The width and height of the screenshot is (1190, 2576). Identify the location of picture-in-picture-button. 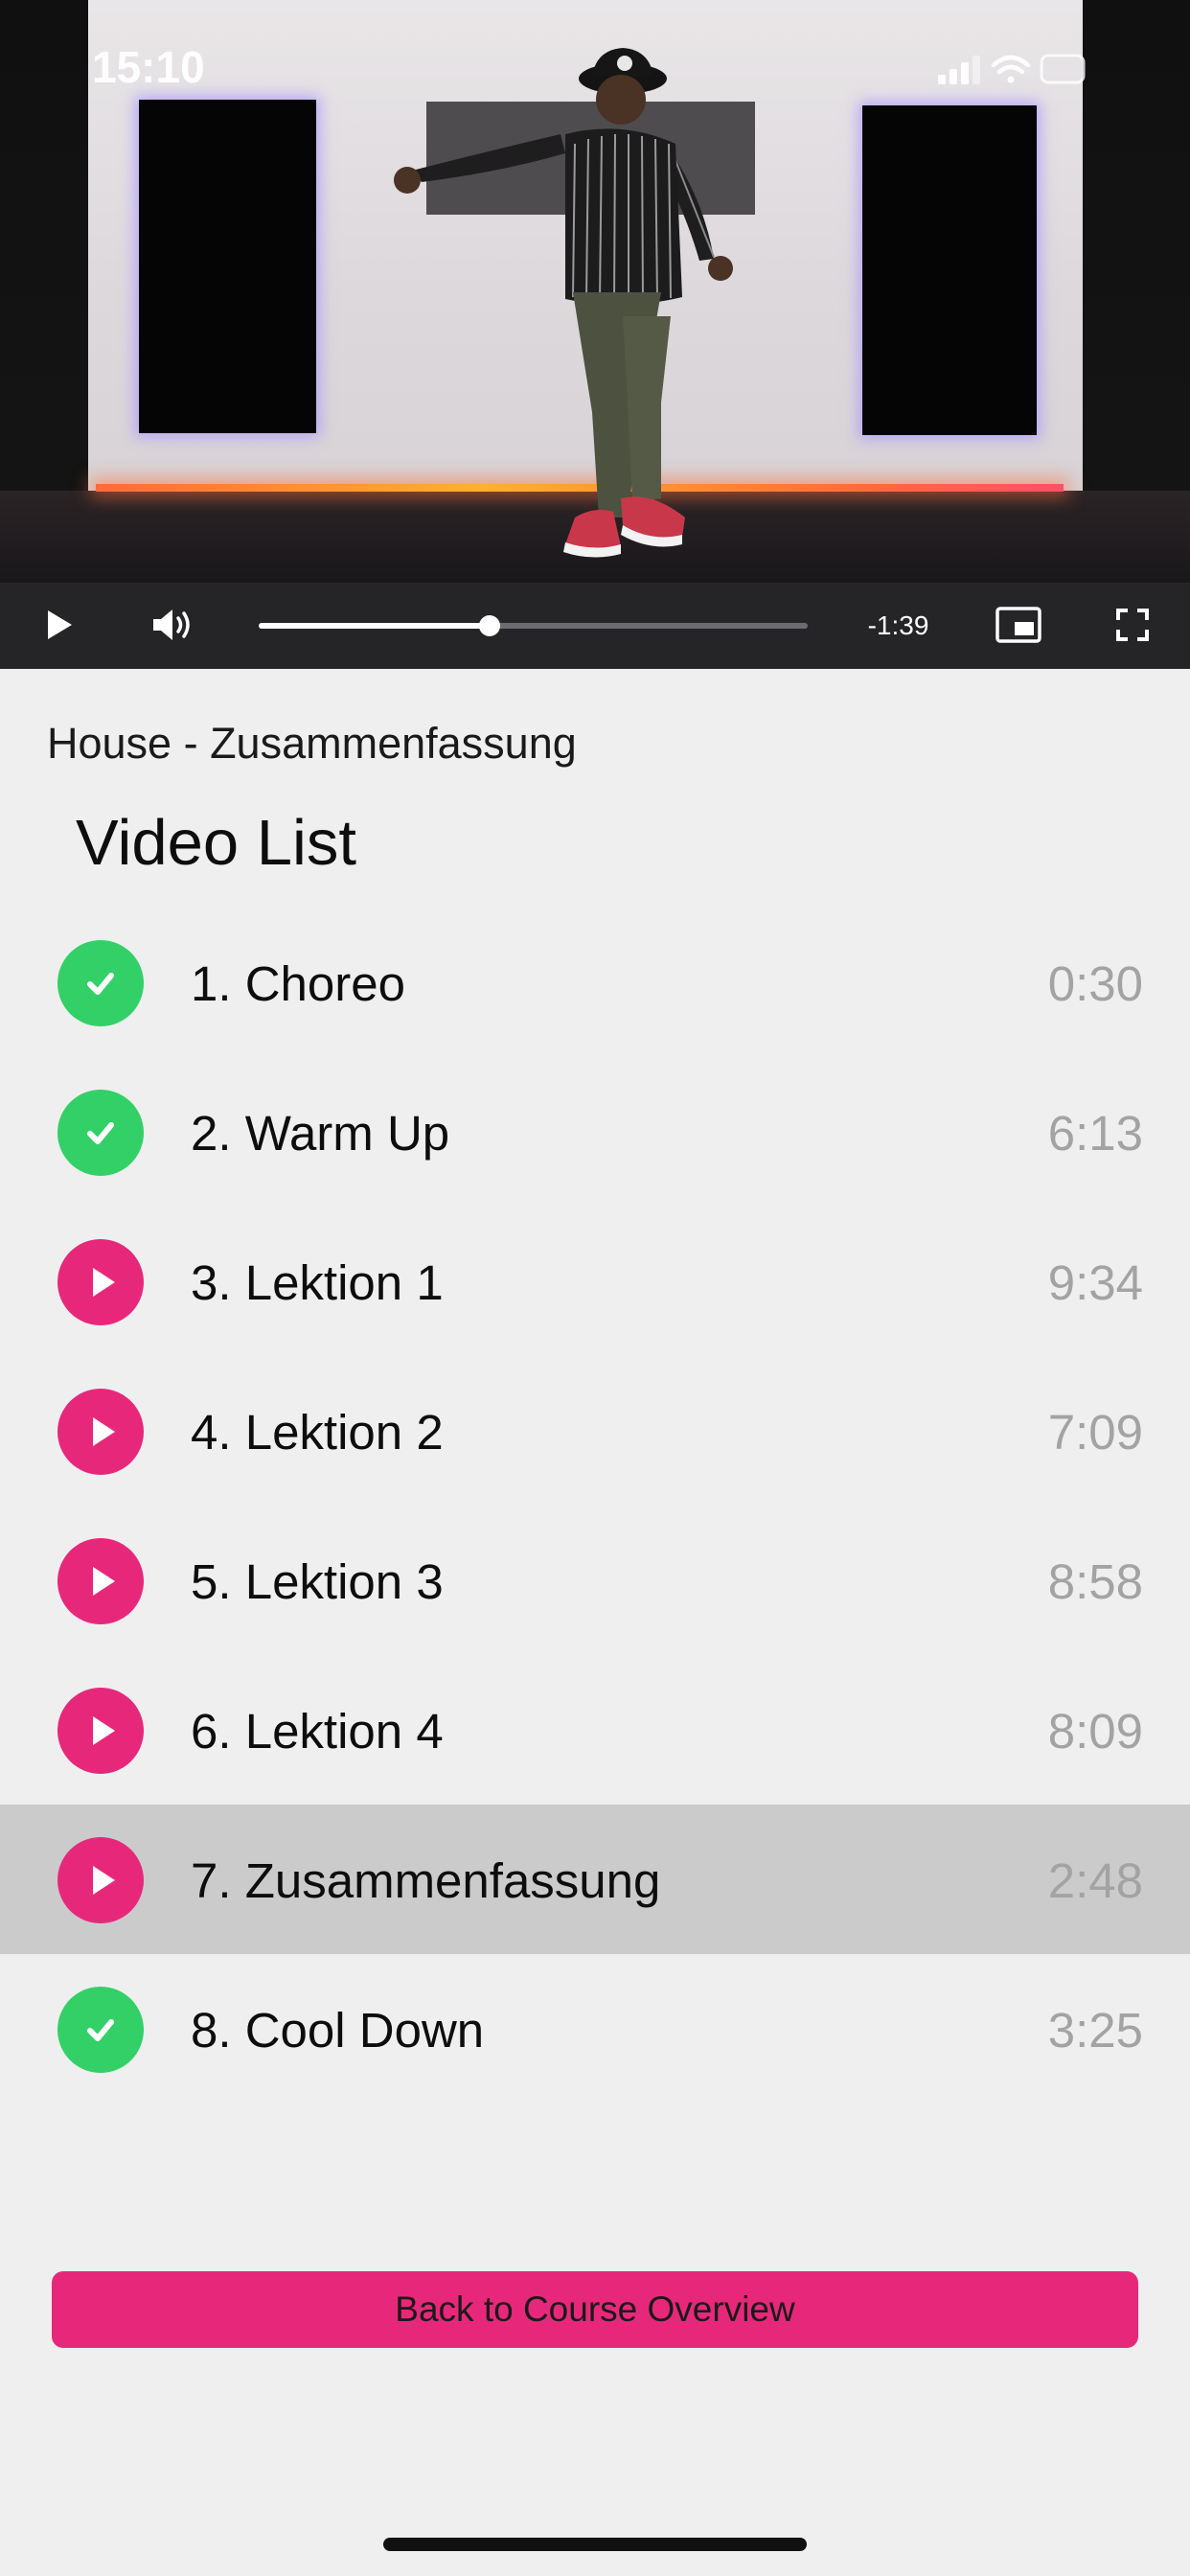
(1018, 625).